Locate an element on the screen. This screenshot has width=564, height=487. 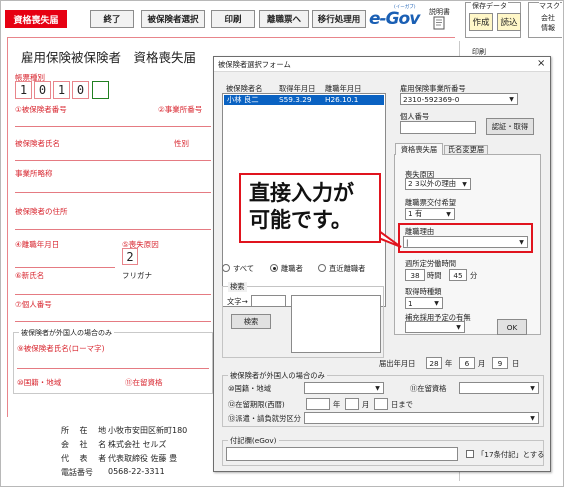
company-phone-label: 電話番号 is located at coordinates (77, 472).